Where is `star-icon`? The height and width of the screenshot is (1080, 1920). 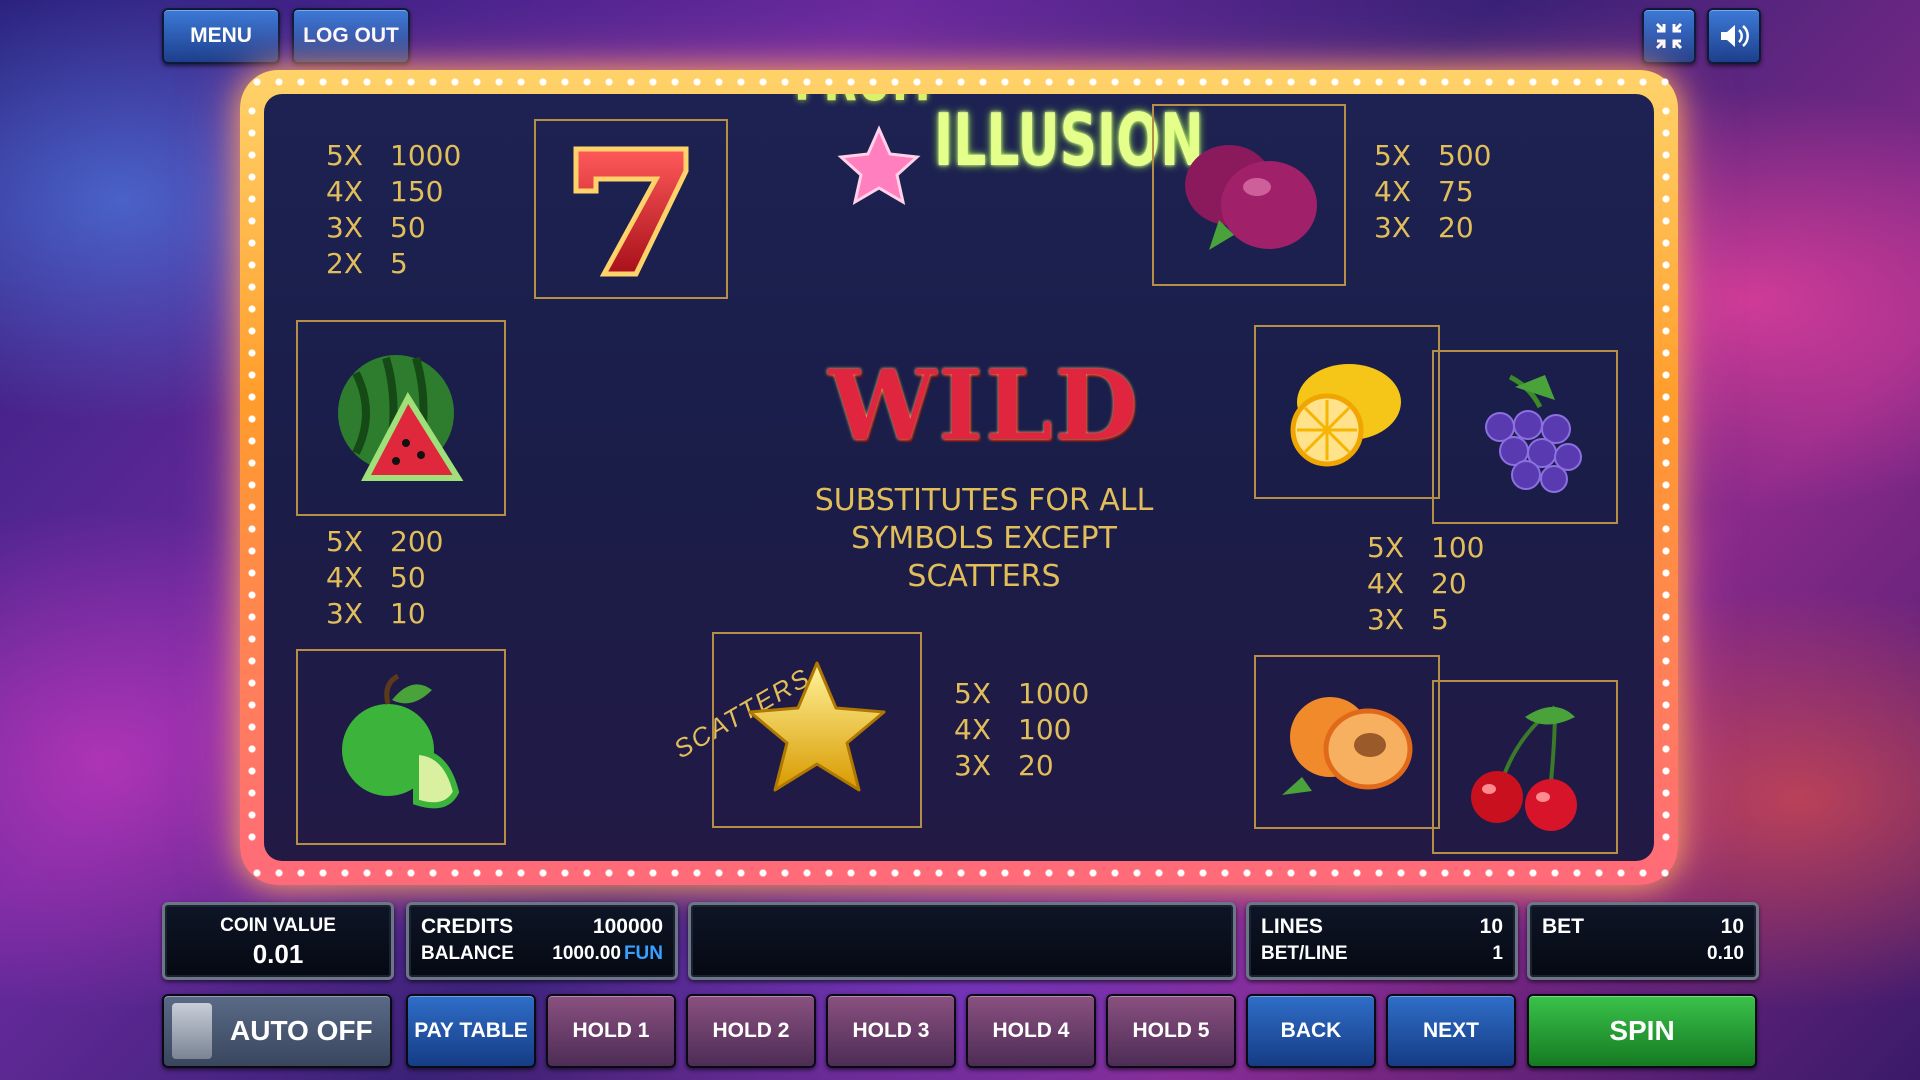 star-icon is located at coordinates (817, 726).